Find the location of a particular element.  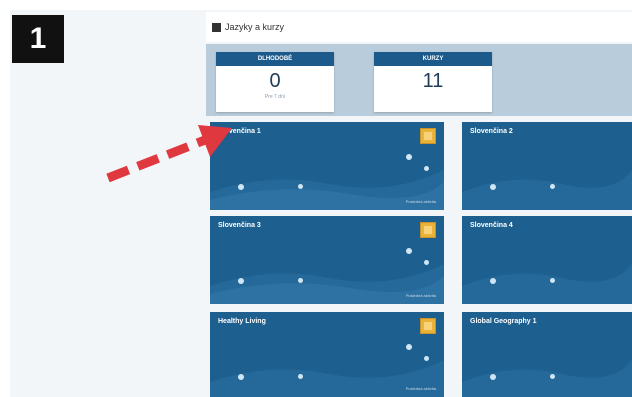

course-card: Slovenčina 1 Posledná aktivita is located at coordinates (327, 166).